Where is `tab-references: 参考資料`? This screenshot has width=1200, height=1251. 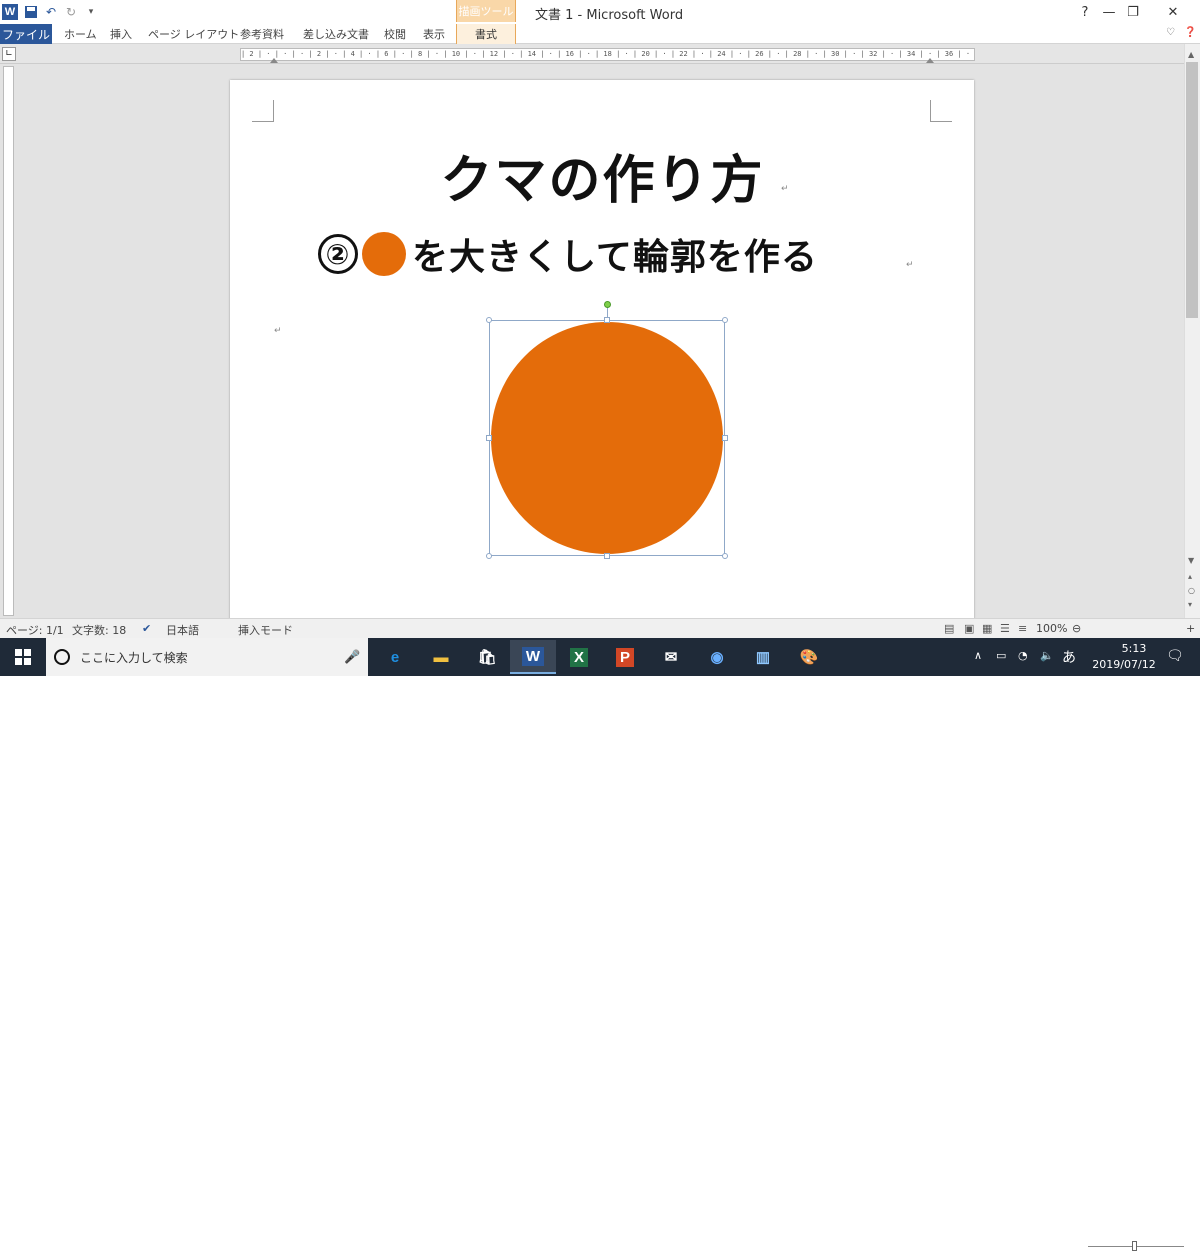
tab-references: 参考資料 is located at coordinates (262, 34).